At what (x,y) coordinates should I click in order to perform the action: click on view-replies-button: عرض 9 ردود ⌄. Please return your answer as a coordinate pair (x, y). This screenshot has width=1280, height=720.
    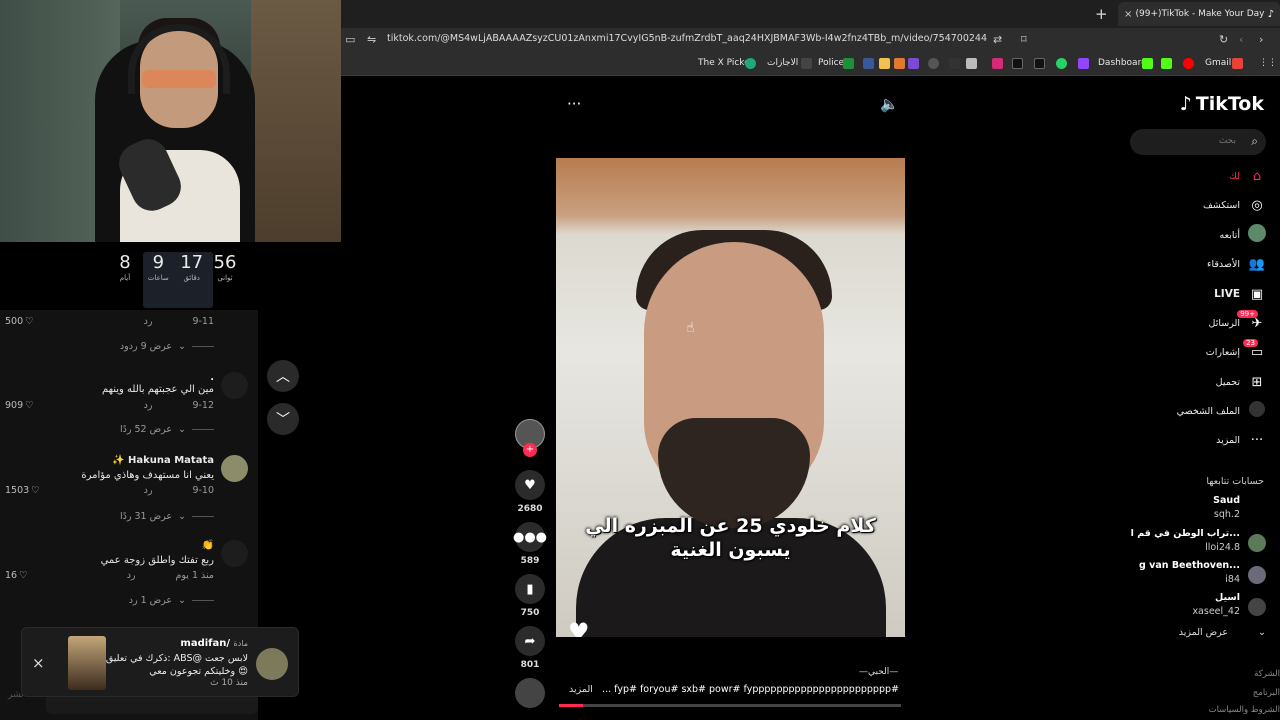
    Looking at the image, I should click on (167, 346).